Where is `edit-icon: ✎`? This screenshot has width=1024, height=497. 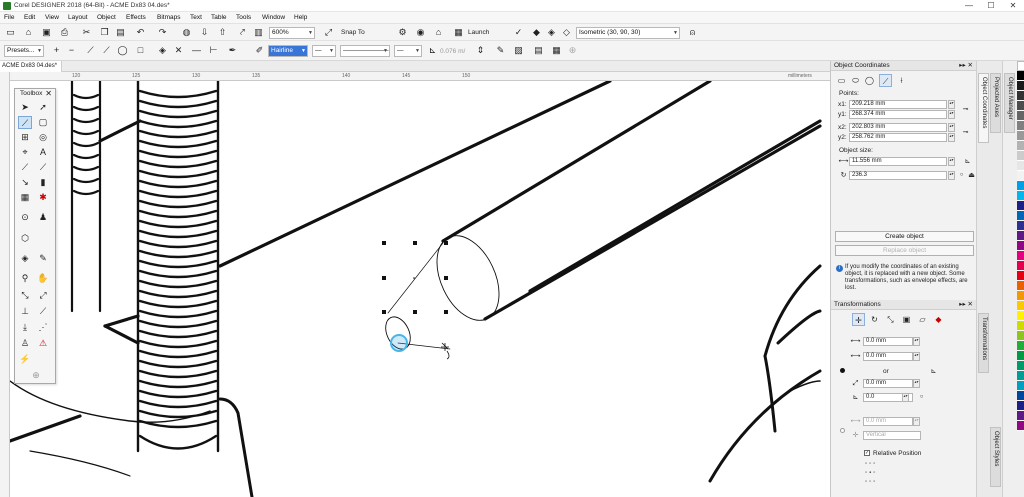 edit-icon: ✎ is located at coordinates (500, 50).